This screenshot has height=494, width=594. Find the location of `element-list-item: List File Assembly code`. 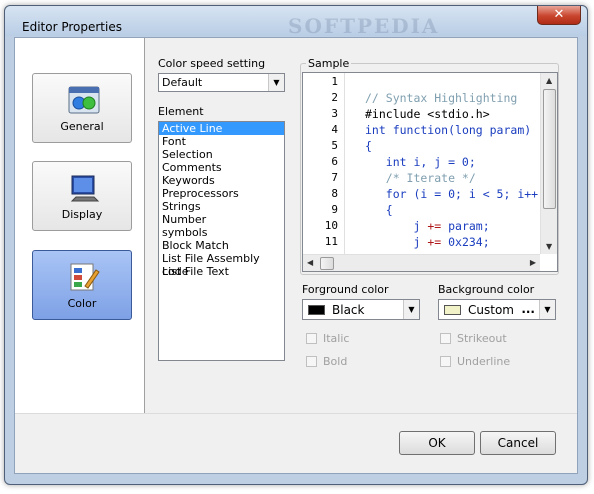

element-list-item: List File Assembly code is located at coordinates (221, 265).